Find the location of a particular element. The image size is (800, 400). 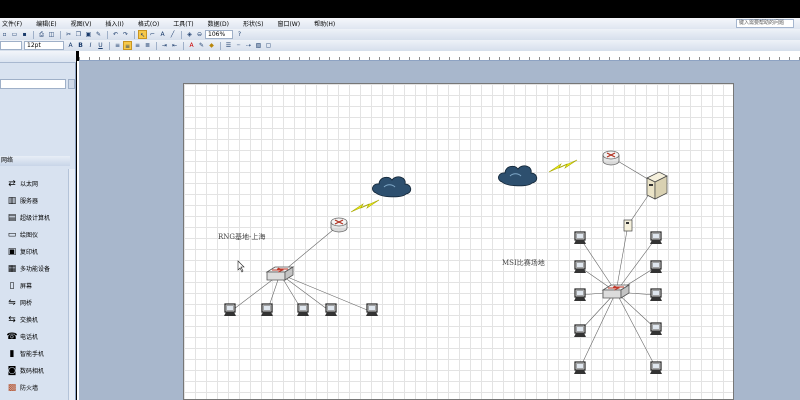

line-color-icon: ✎ is located at coordinates (201, 45).